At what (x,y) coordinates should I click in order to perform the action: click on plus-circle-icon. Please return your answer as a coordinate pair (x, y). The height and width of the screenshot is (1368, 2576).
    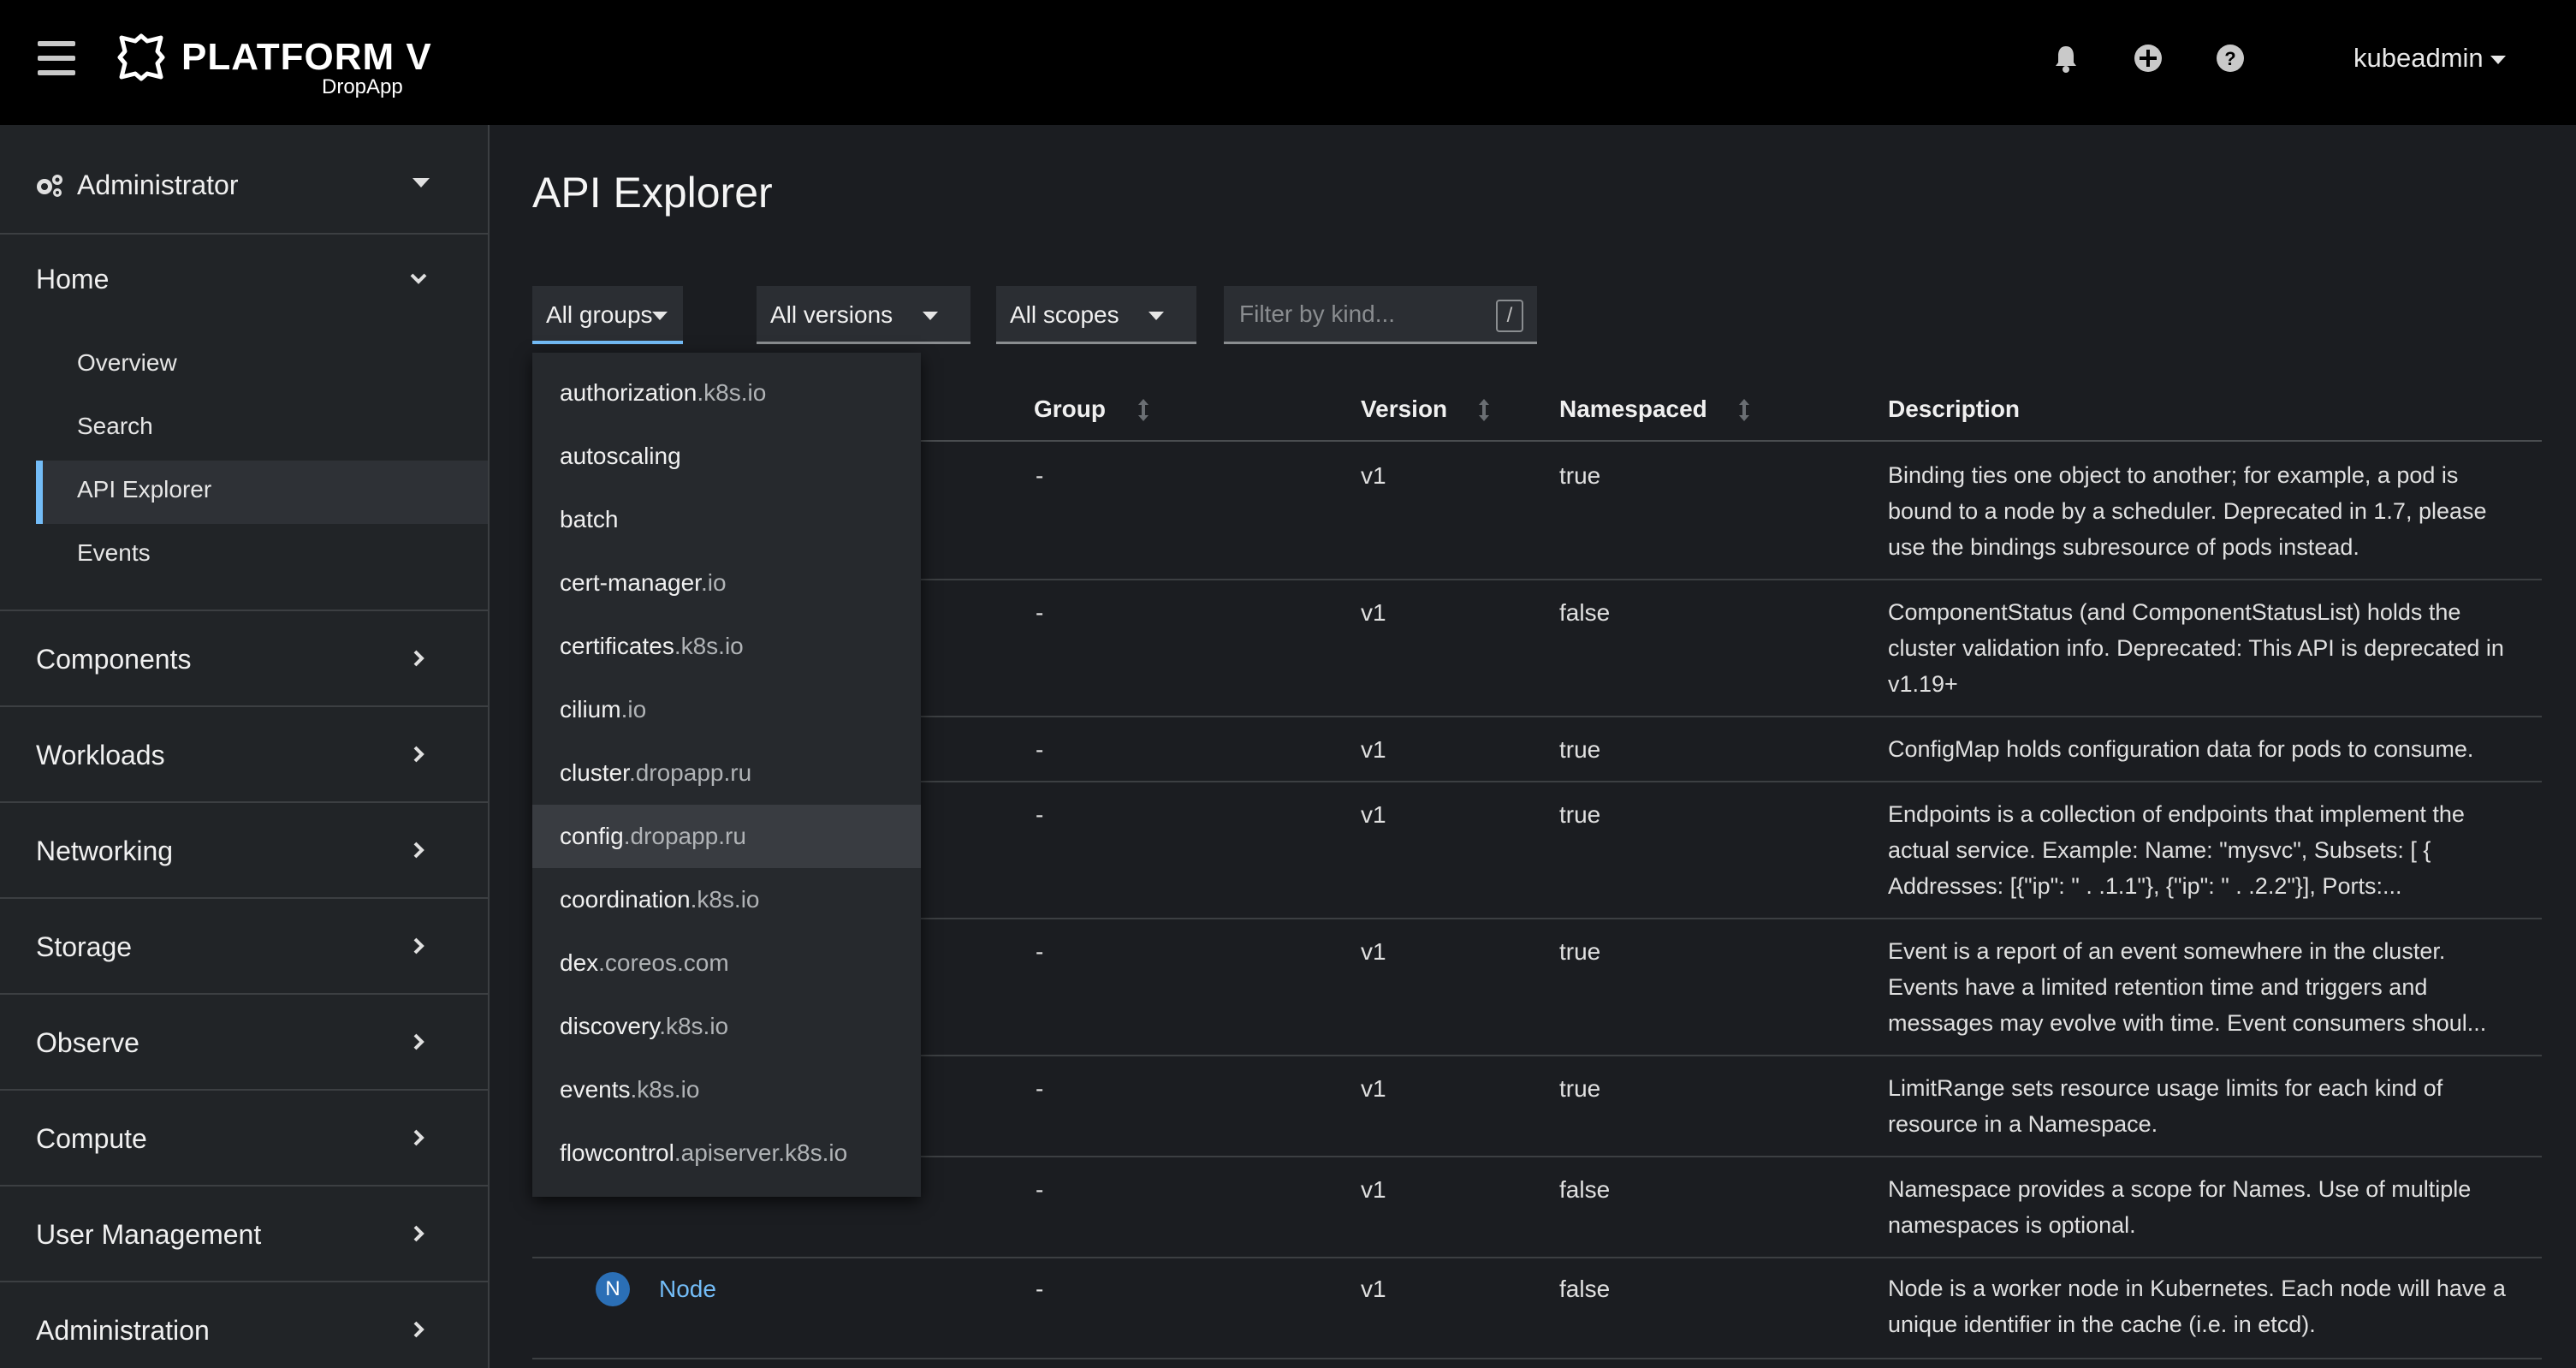
    Looking at the image, I should click on (2148, 58).